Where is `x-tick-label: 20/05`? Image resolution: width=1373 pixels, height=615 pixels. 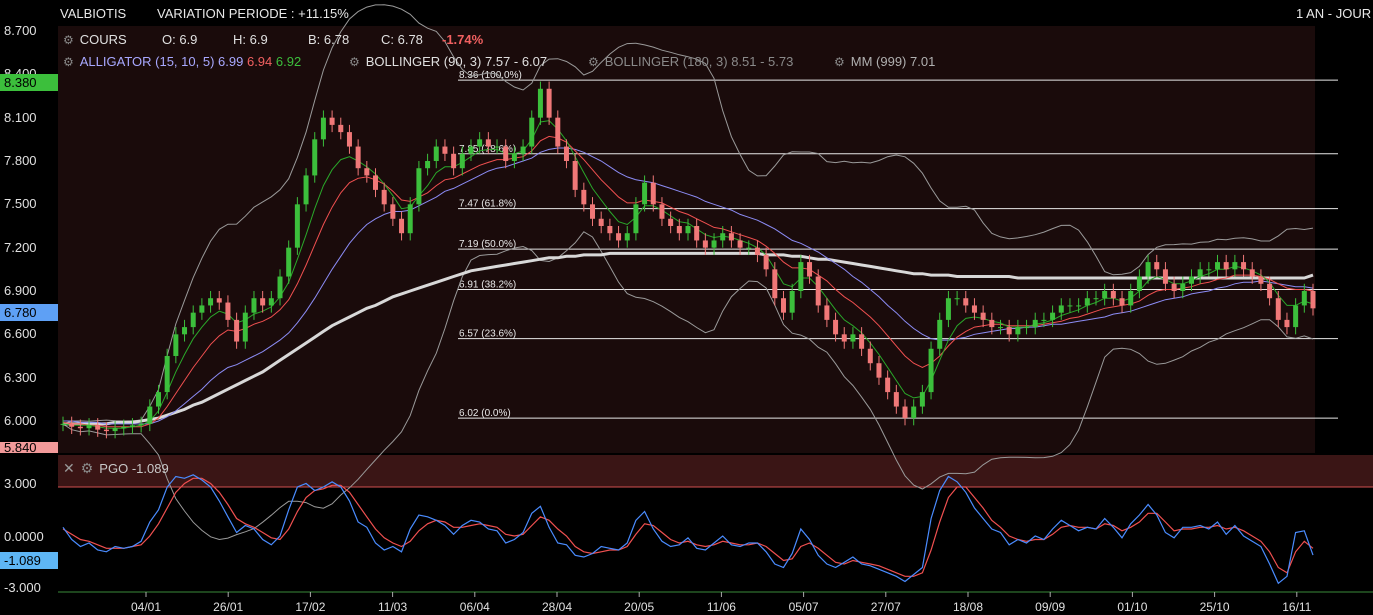 x-tick-label: 20/05 is located at coordinates (639, 607).